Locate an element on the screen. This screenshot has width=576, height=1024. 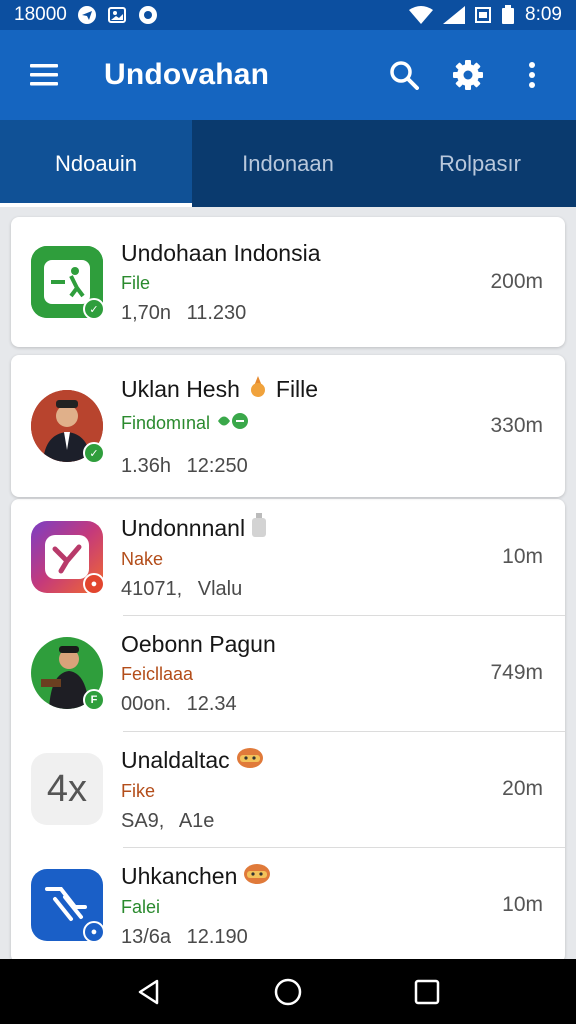
item-subtitle-text: Findomınal is located at coordinates (166, 423).